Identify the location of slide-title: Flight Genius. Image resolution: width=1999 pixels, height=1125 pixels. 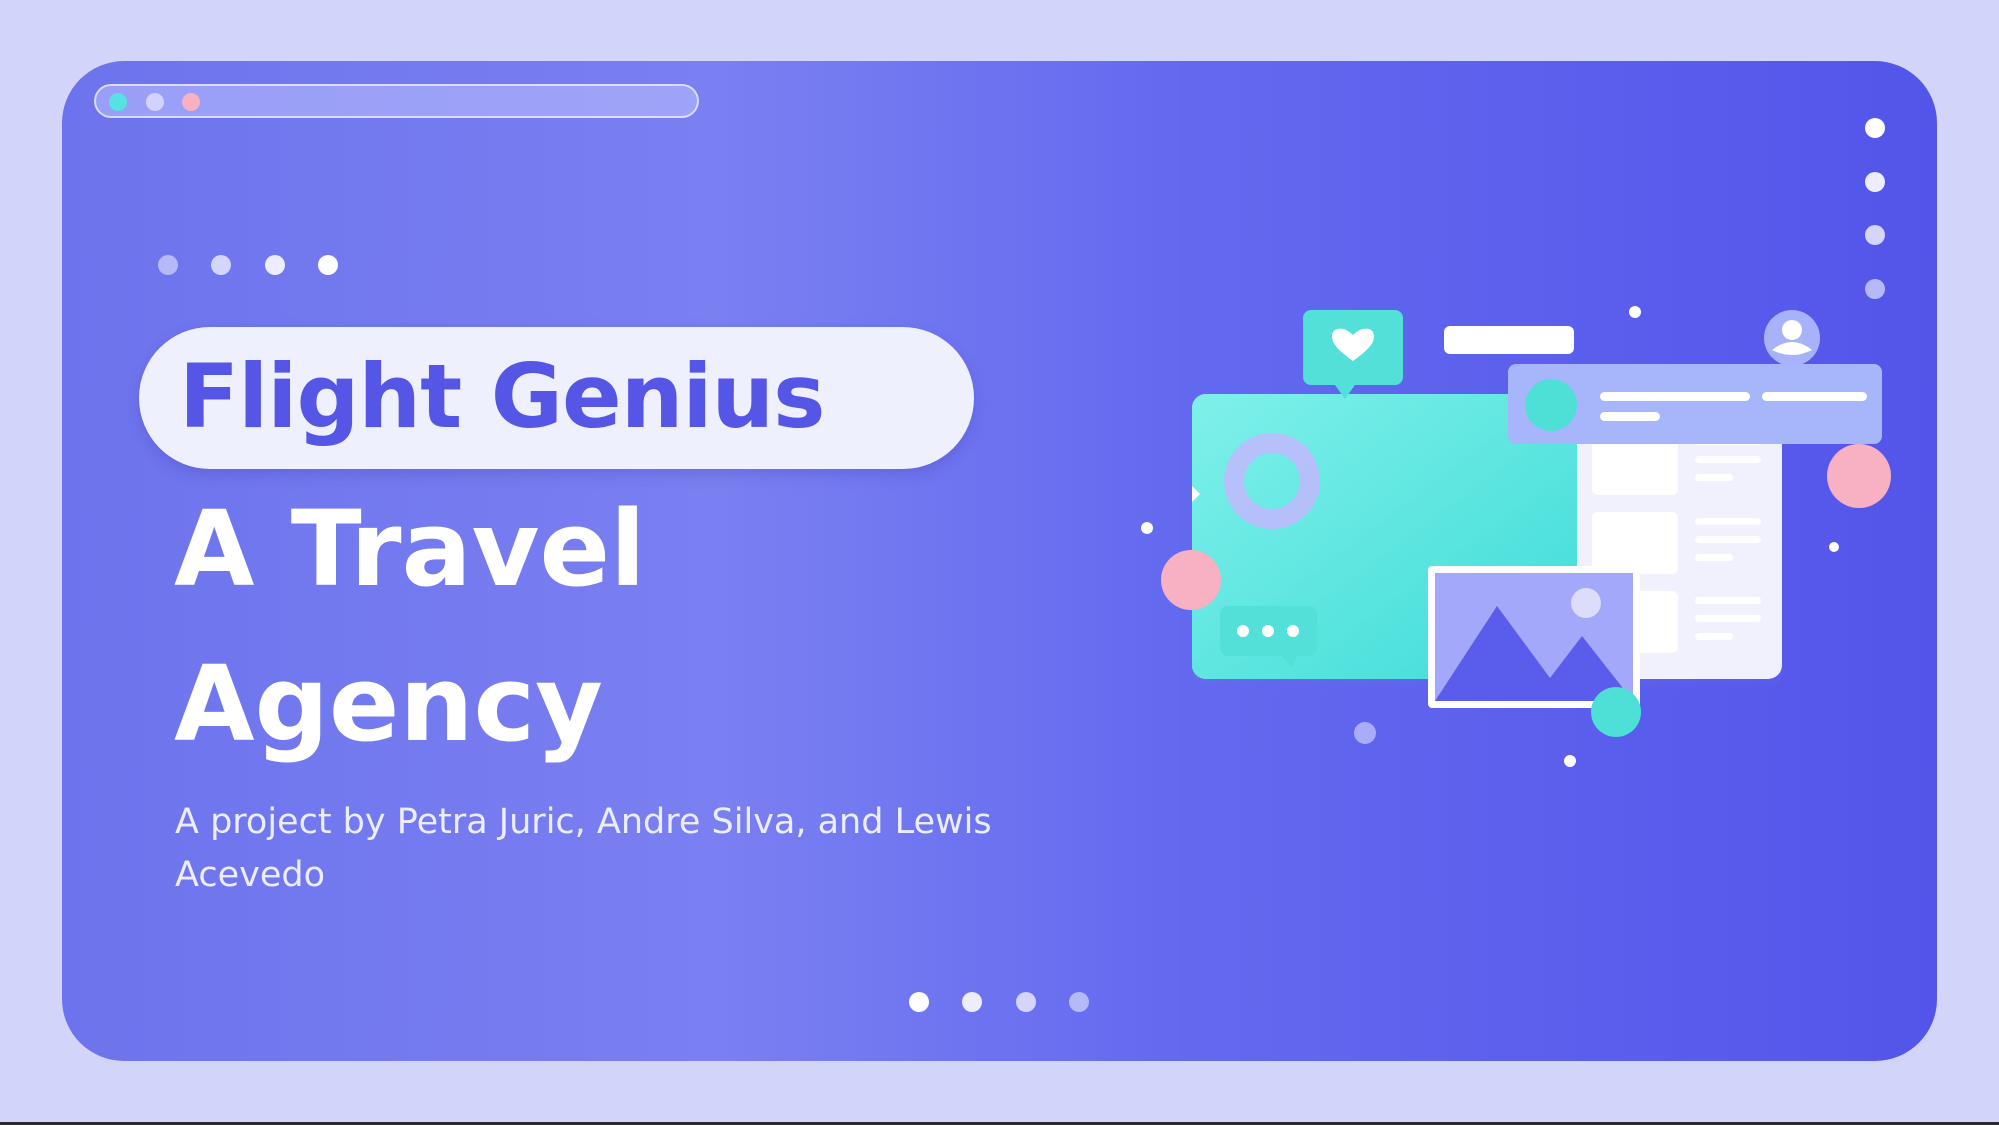
(502, 396).